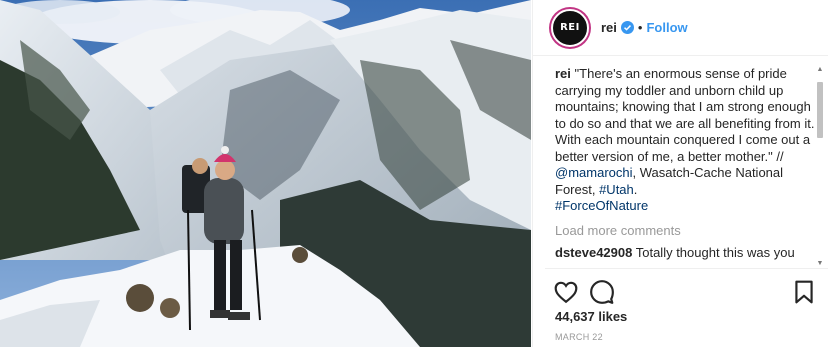 This screenshot has height=347, width=828. What do you see at coordinates (686, 231) in the screenshot?
I see `load-more-comments: Load more comments` at bounding box center [686, 231].